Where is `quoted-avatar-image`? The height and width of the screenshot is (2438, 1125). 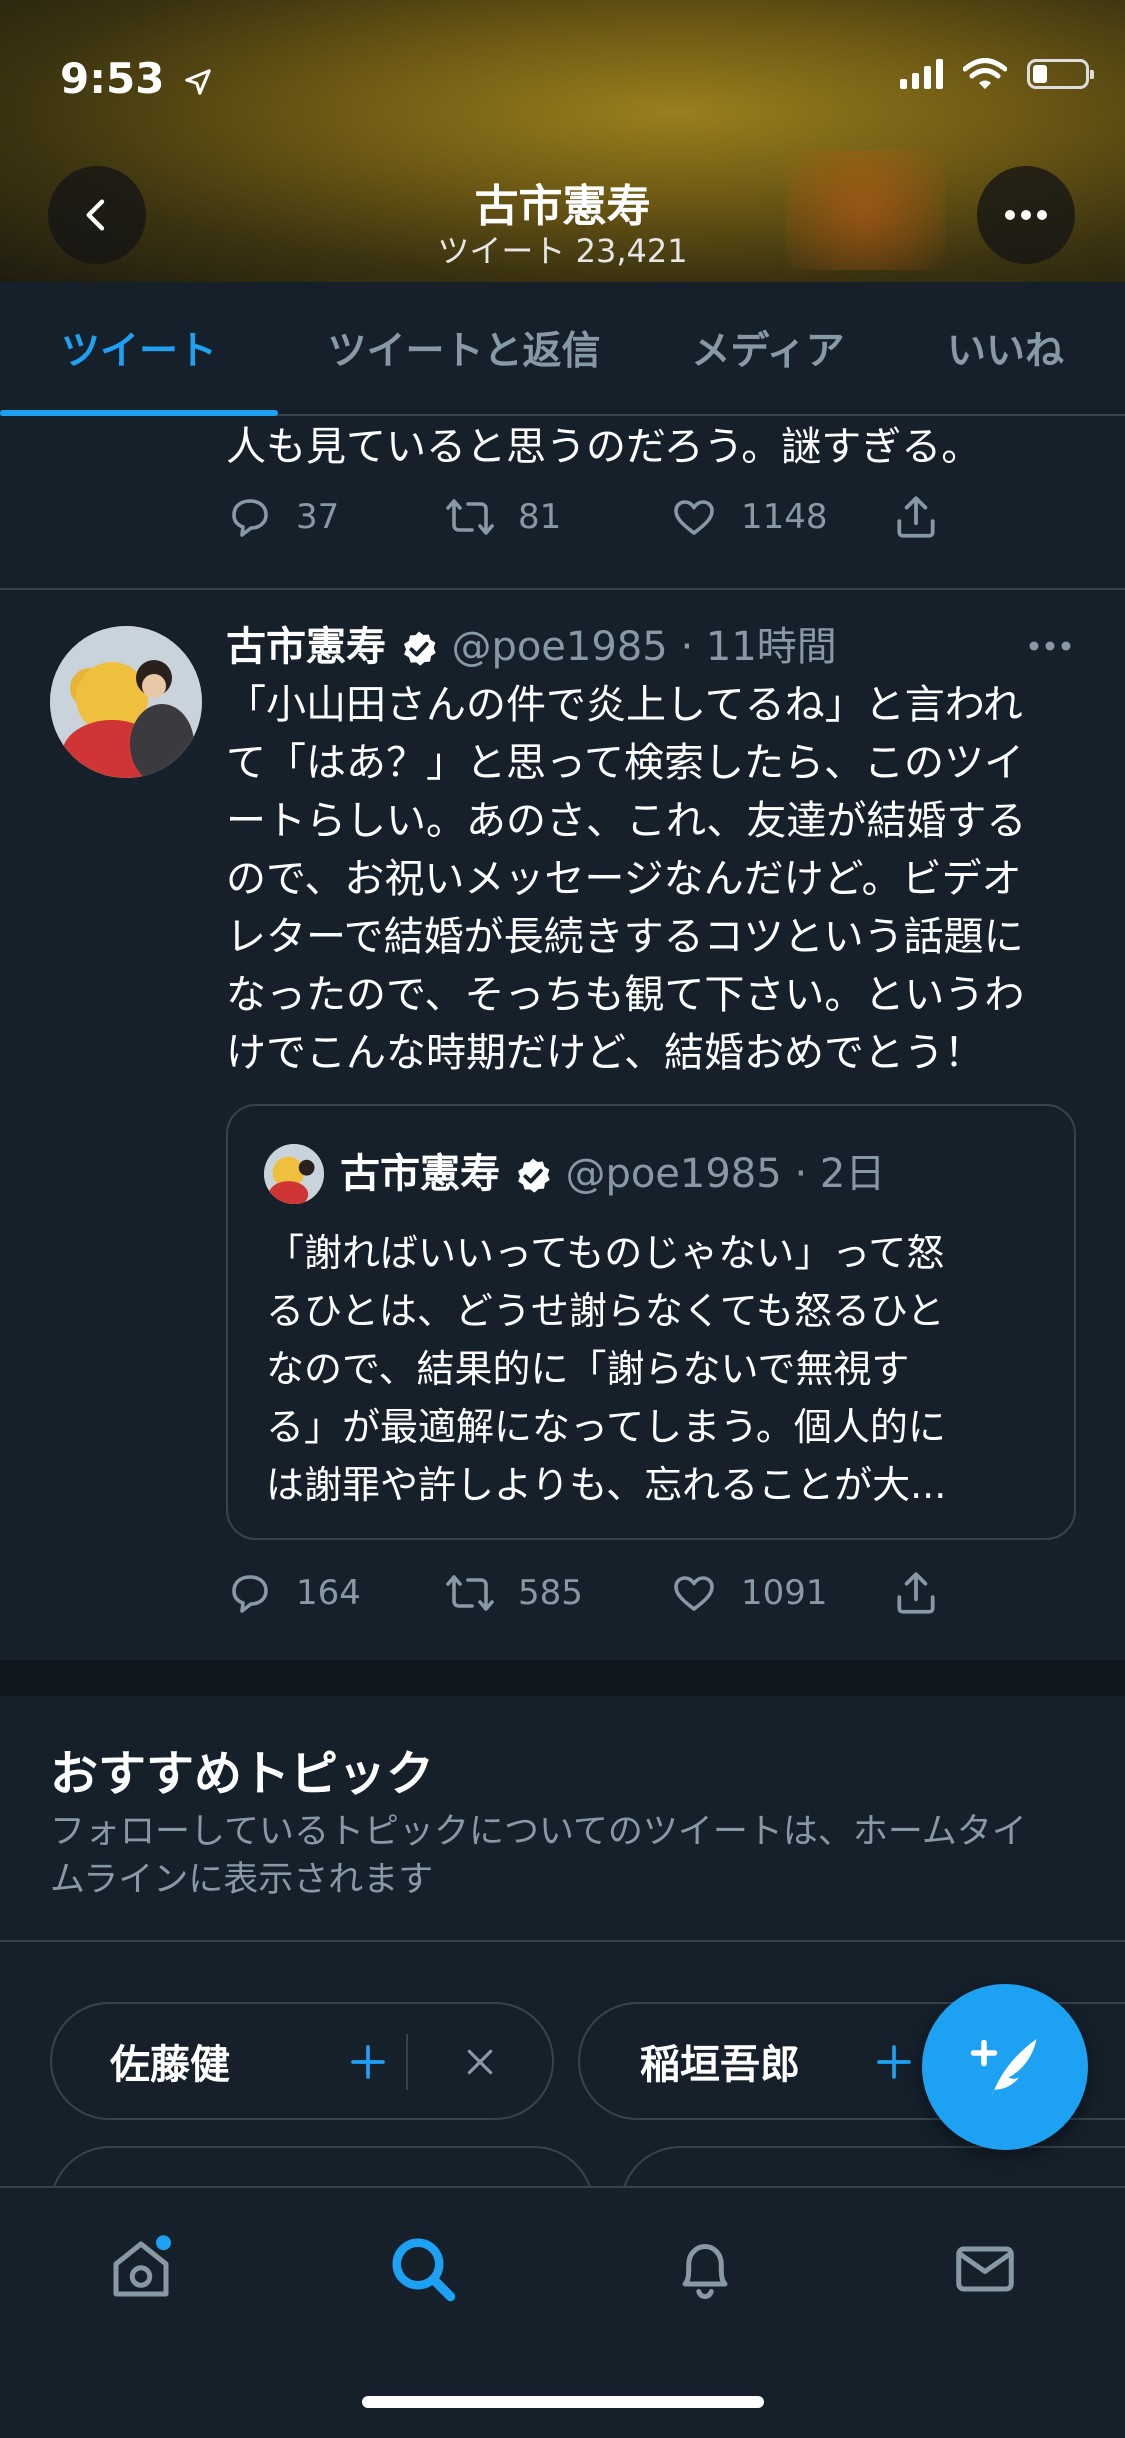 quoted-avatar-image is located at coordinates (294, 1174).